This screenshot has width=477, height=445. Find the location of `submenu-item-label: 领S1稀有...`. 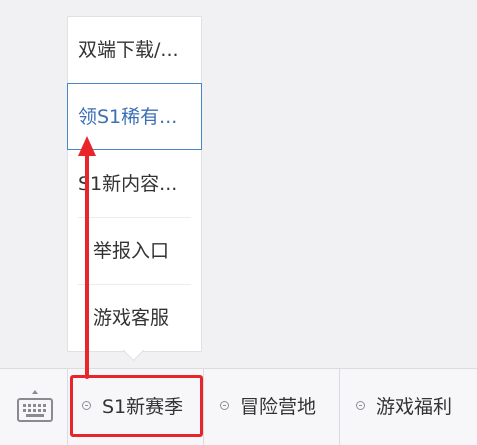

submenu-item-label: 领S1稀有... is located at coordinates (128, 117).